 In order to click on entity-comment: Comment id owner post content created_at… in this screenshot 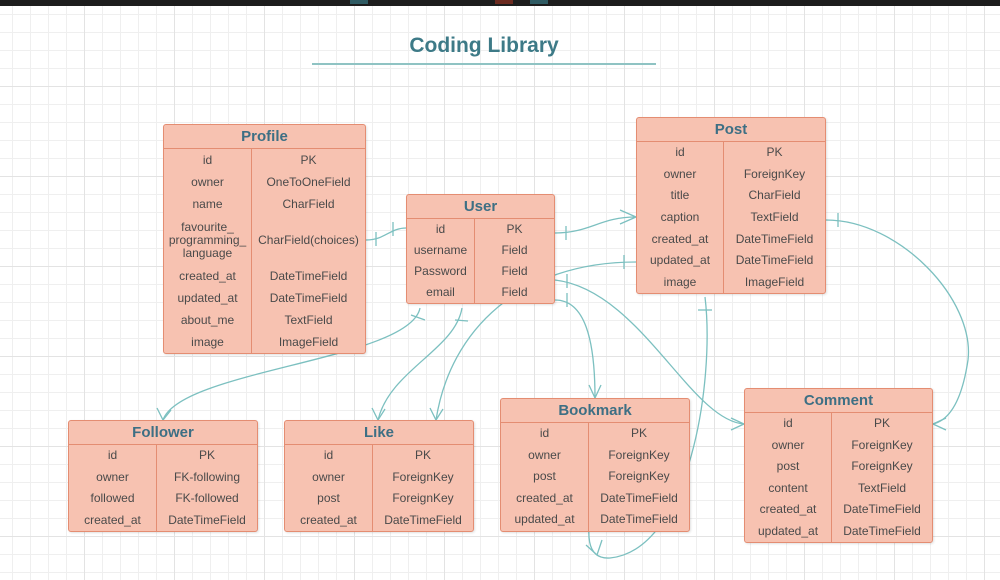, I will do `click(838, 465)`.